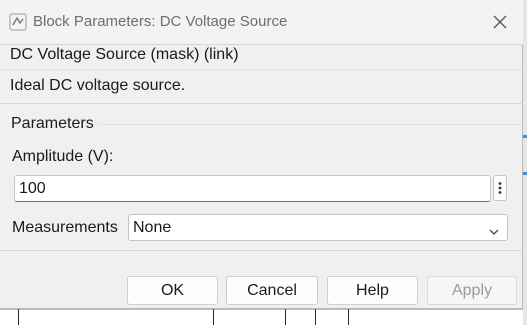 This screenshot has height=325, width=527. I want to click on ok-button: OK, so click(172, 290).